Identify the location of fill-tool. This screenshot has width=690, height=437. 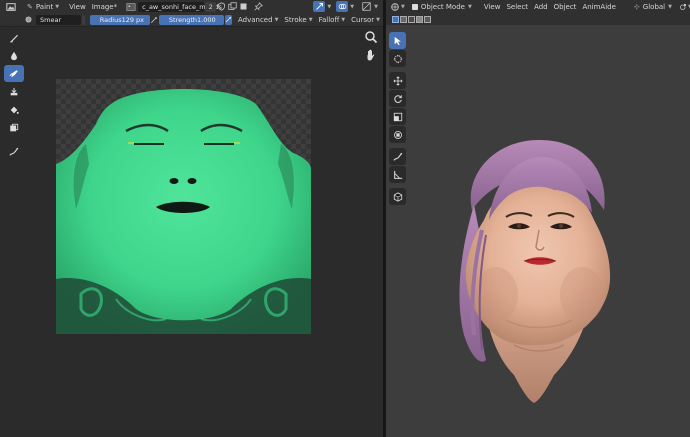
(14, 109).